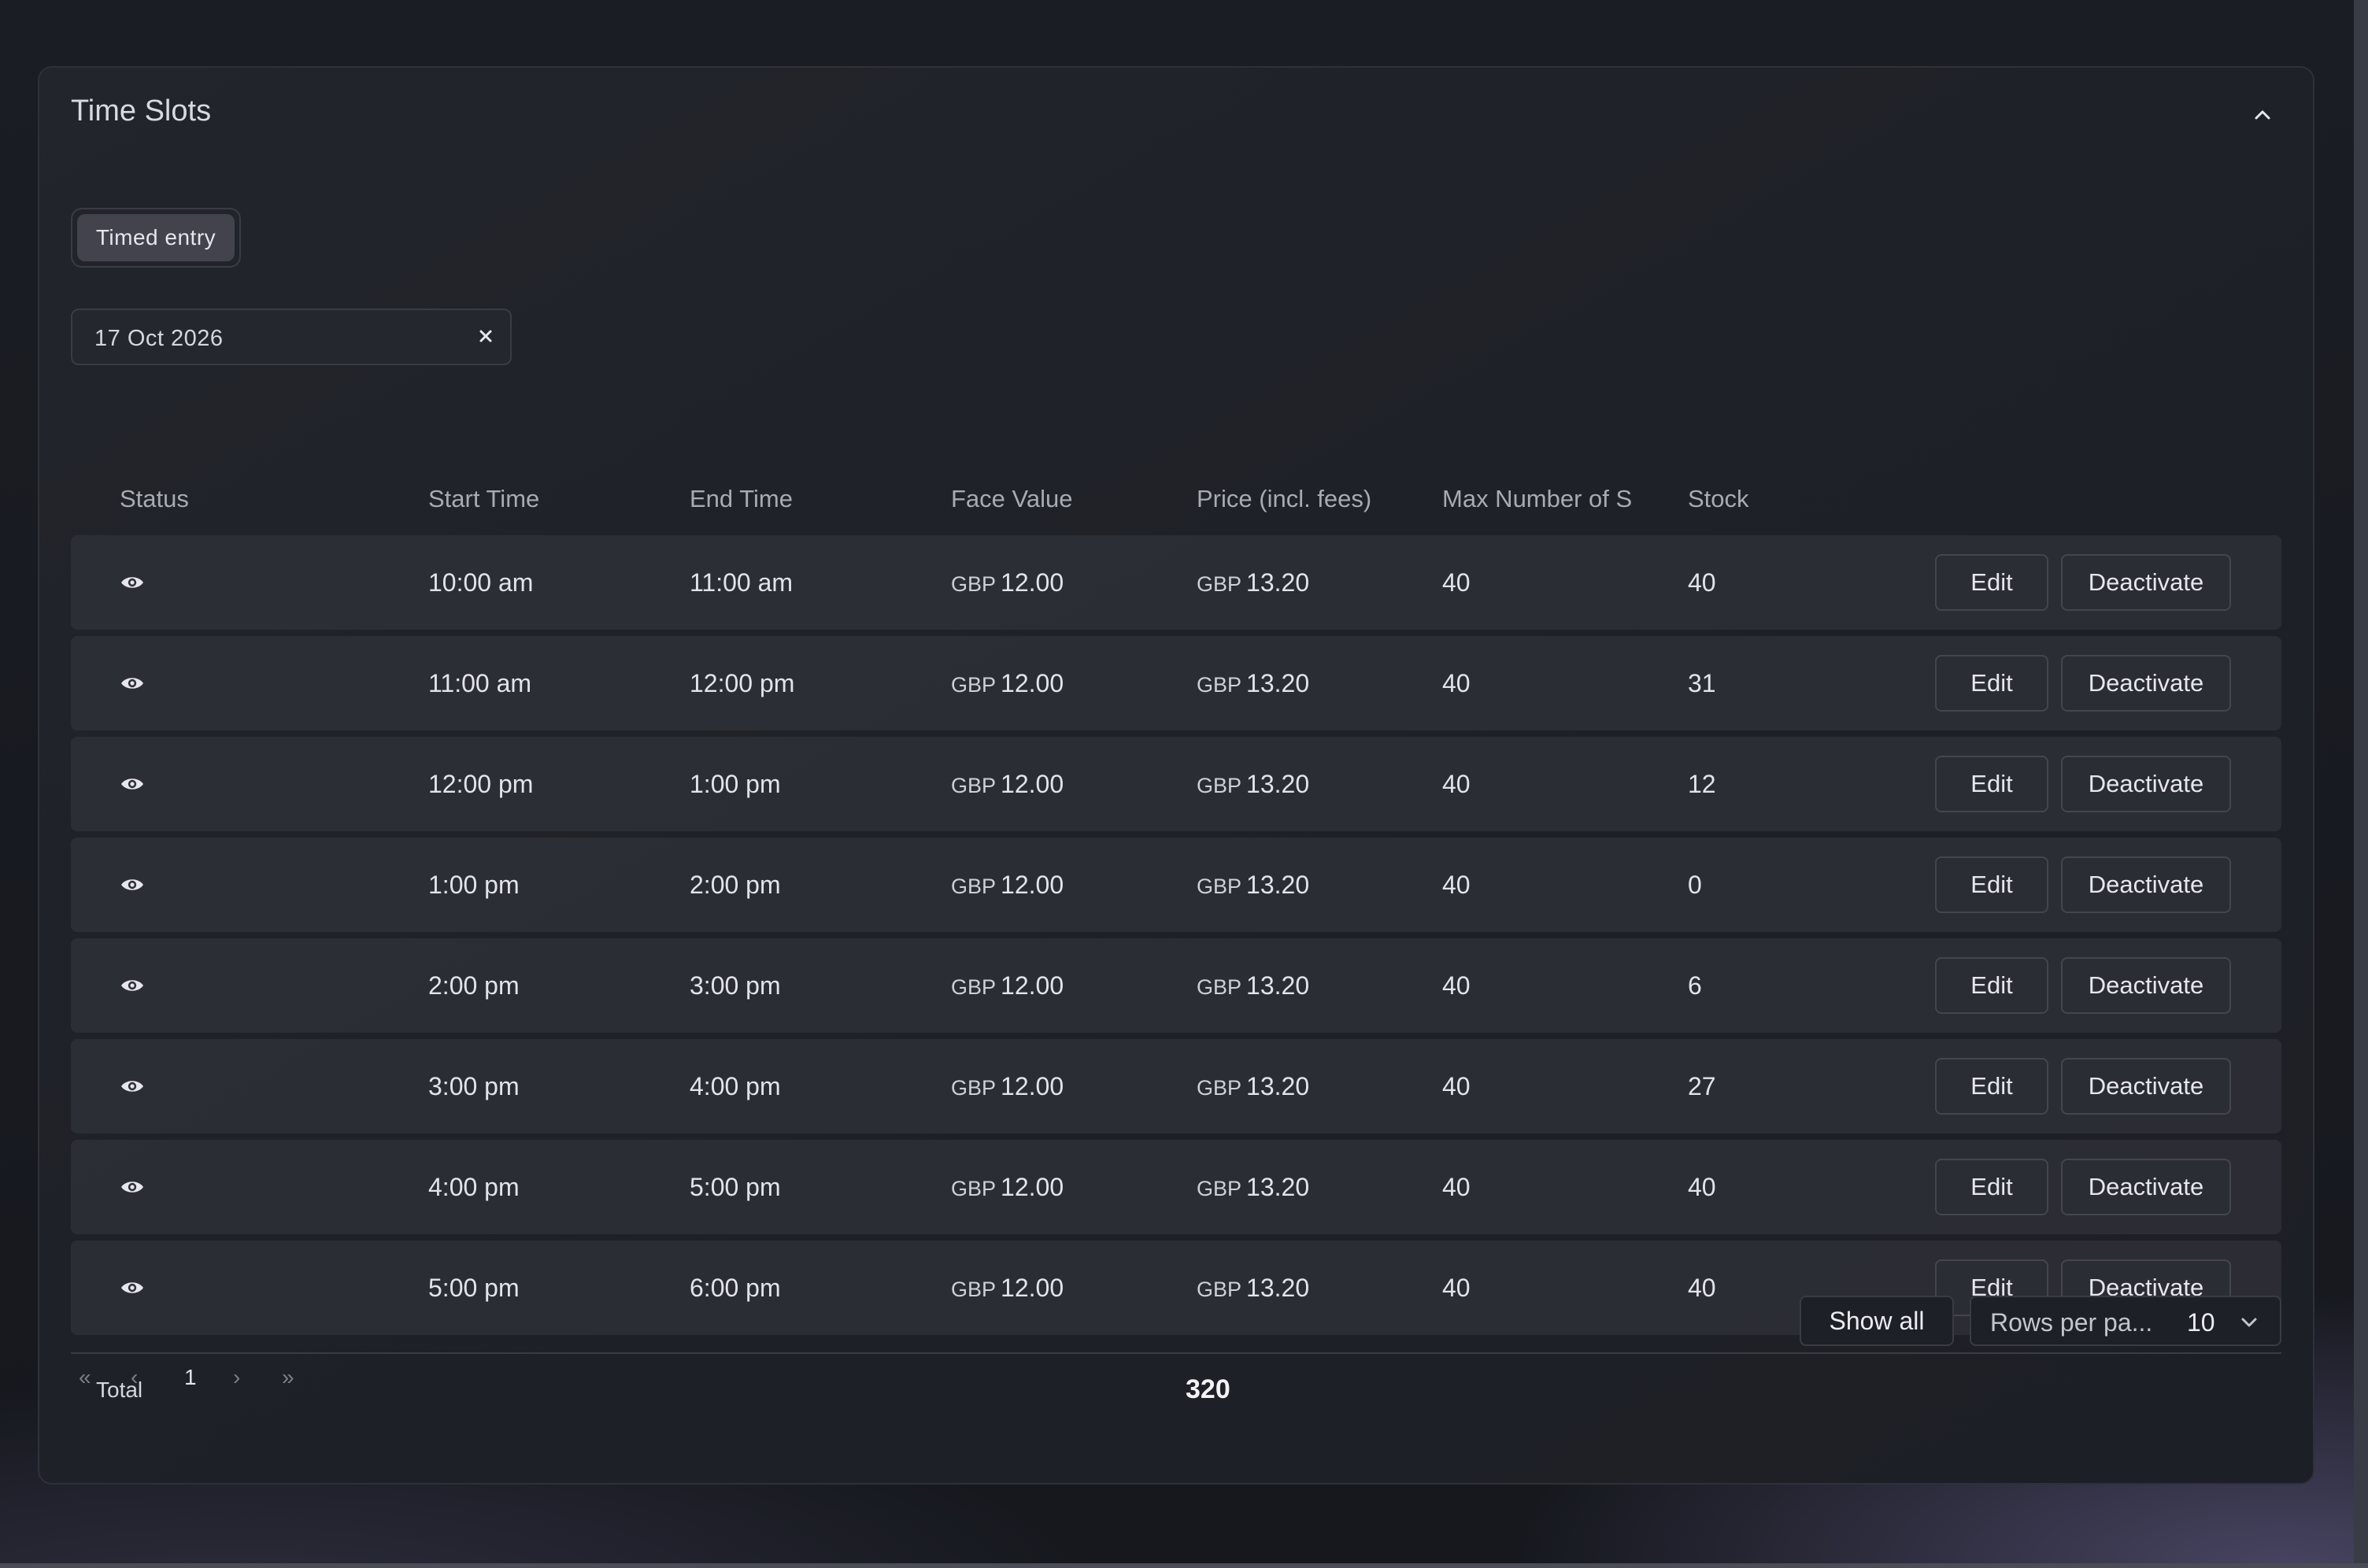 The width and height of the screenshot is (2368, 1568). What do you see at coordinates (190, 1377) in the screenshot?
I see `page-number: 1` at bounding box center [190, 1377].